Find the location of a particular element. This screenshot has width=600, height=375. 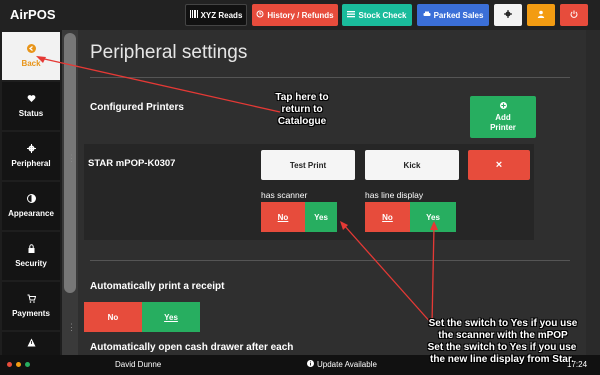

app-title: AirPOS is located at coordinates (33, 14).